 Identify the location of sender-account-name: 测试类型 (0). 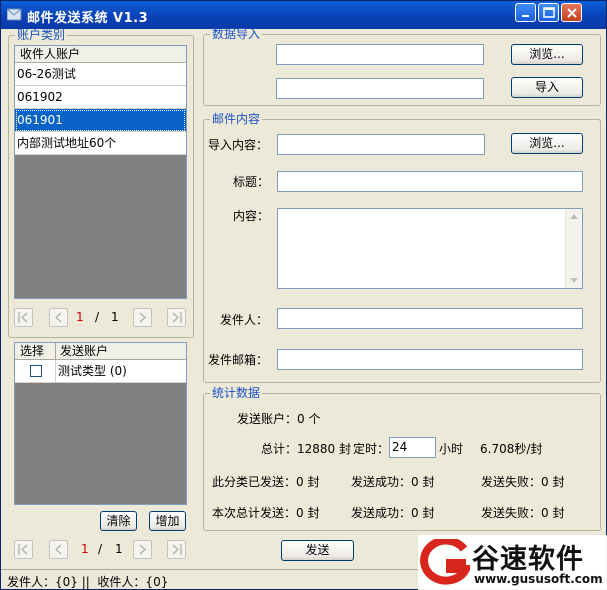
(92, 371).